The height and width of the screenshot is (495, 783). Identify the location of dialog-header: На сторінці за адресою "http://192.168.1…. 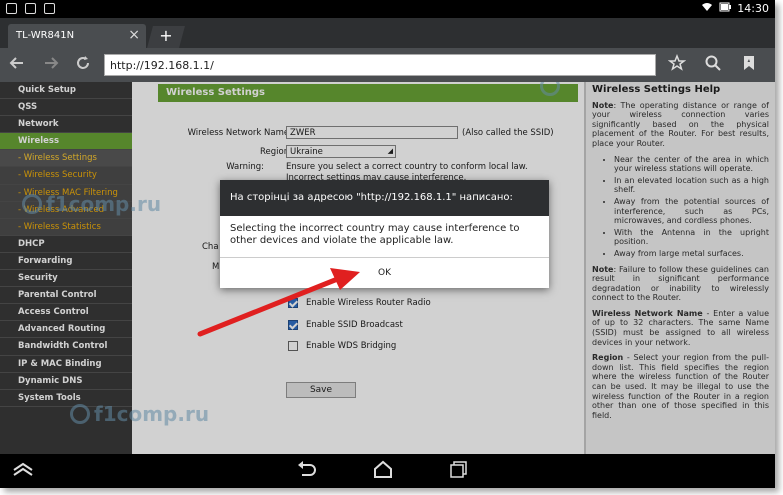
(384, 198).